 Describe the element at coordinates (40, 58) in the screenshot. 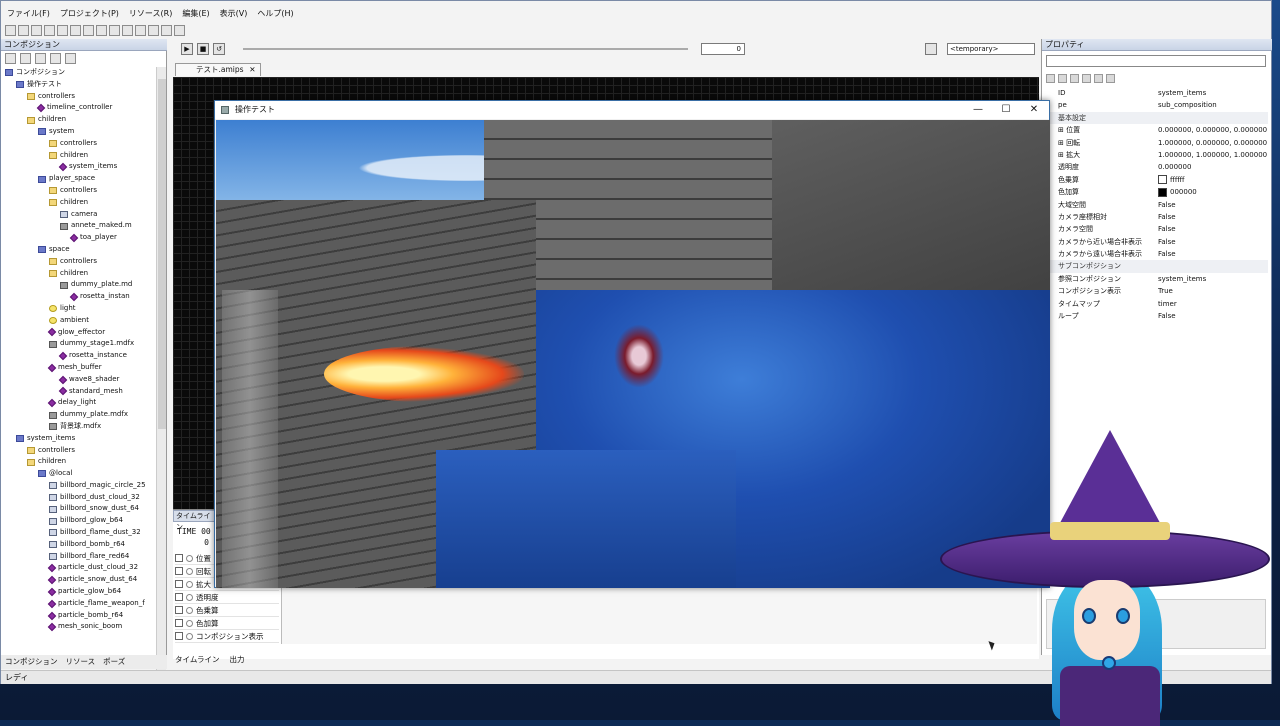

I see `arrow-left-icon` at that location.